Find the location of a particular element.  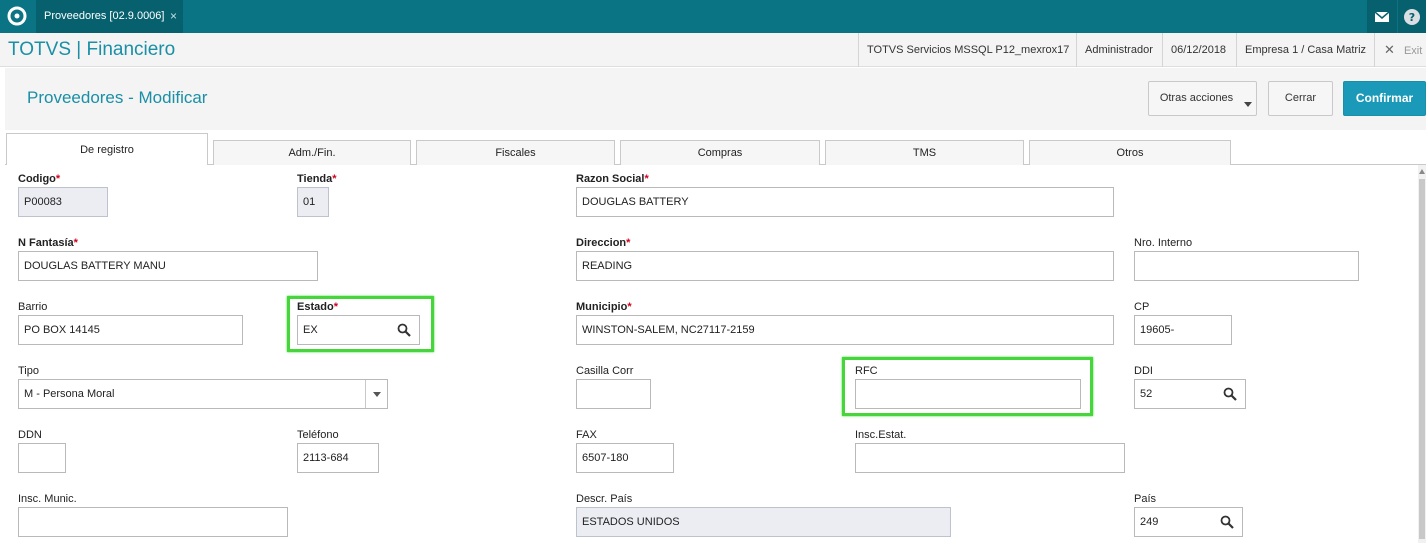

exit-icon: ✕ is located at coordinates (1389, 49).